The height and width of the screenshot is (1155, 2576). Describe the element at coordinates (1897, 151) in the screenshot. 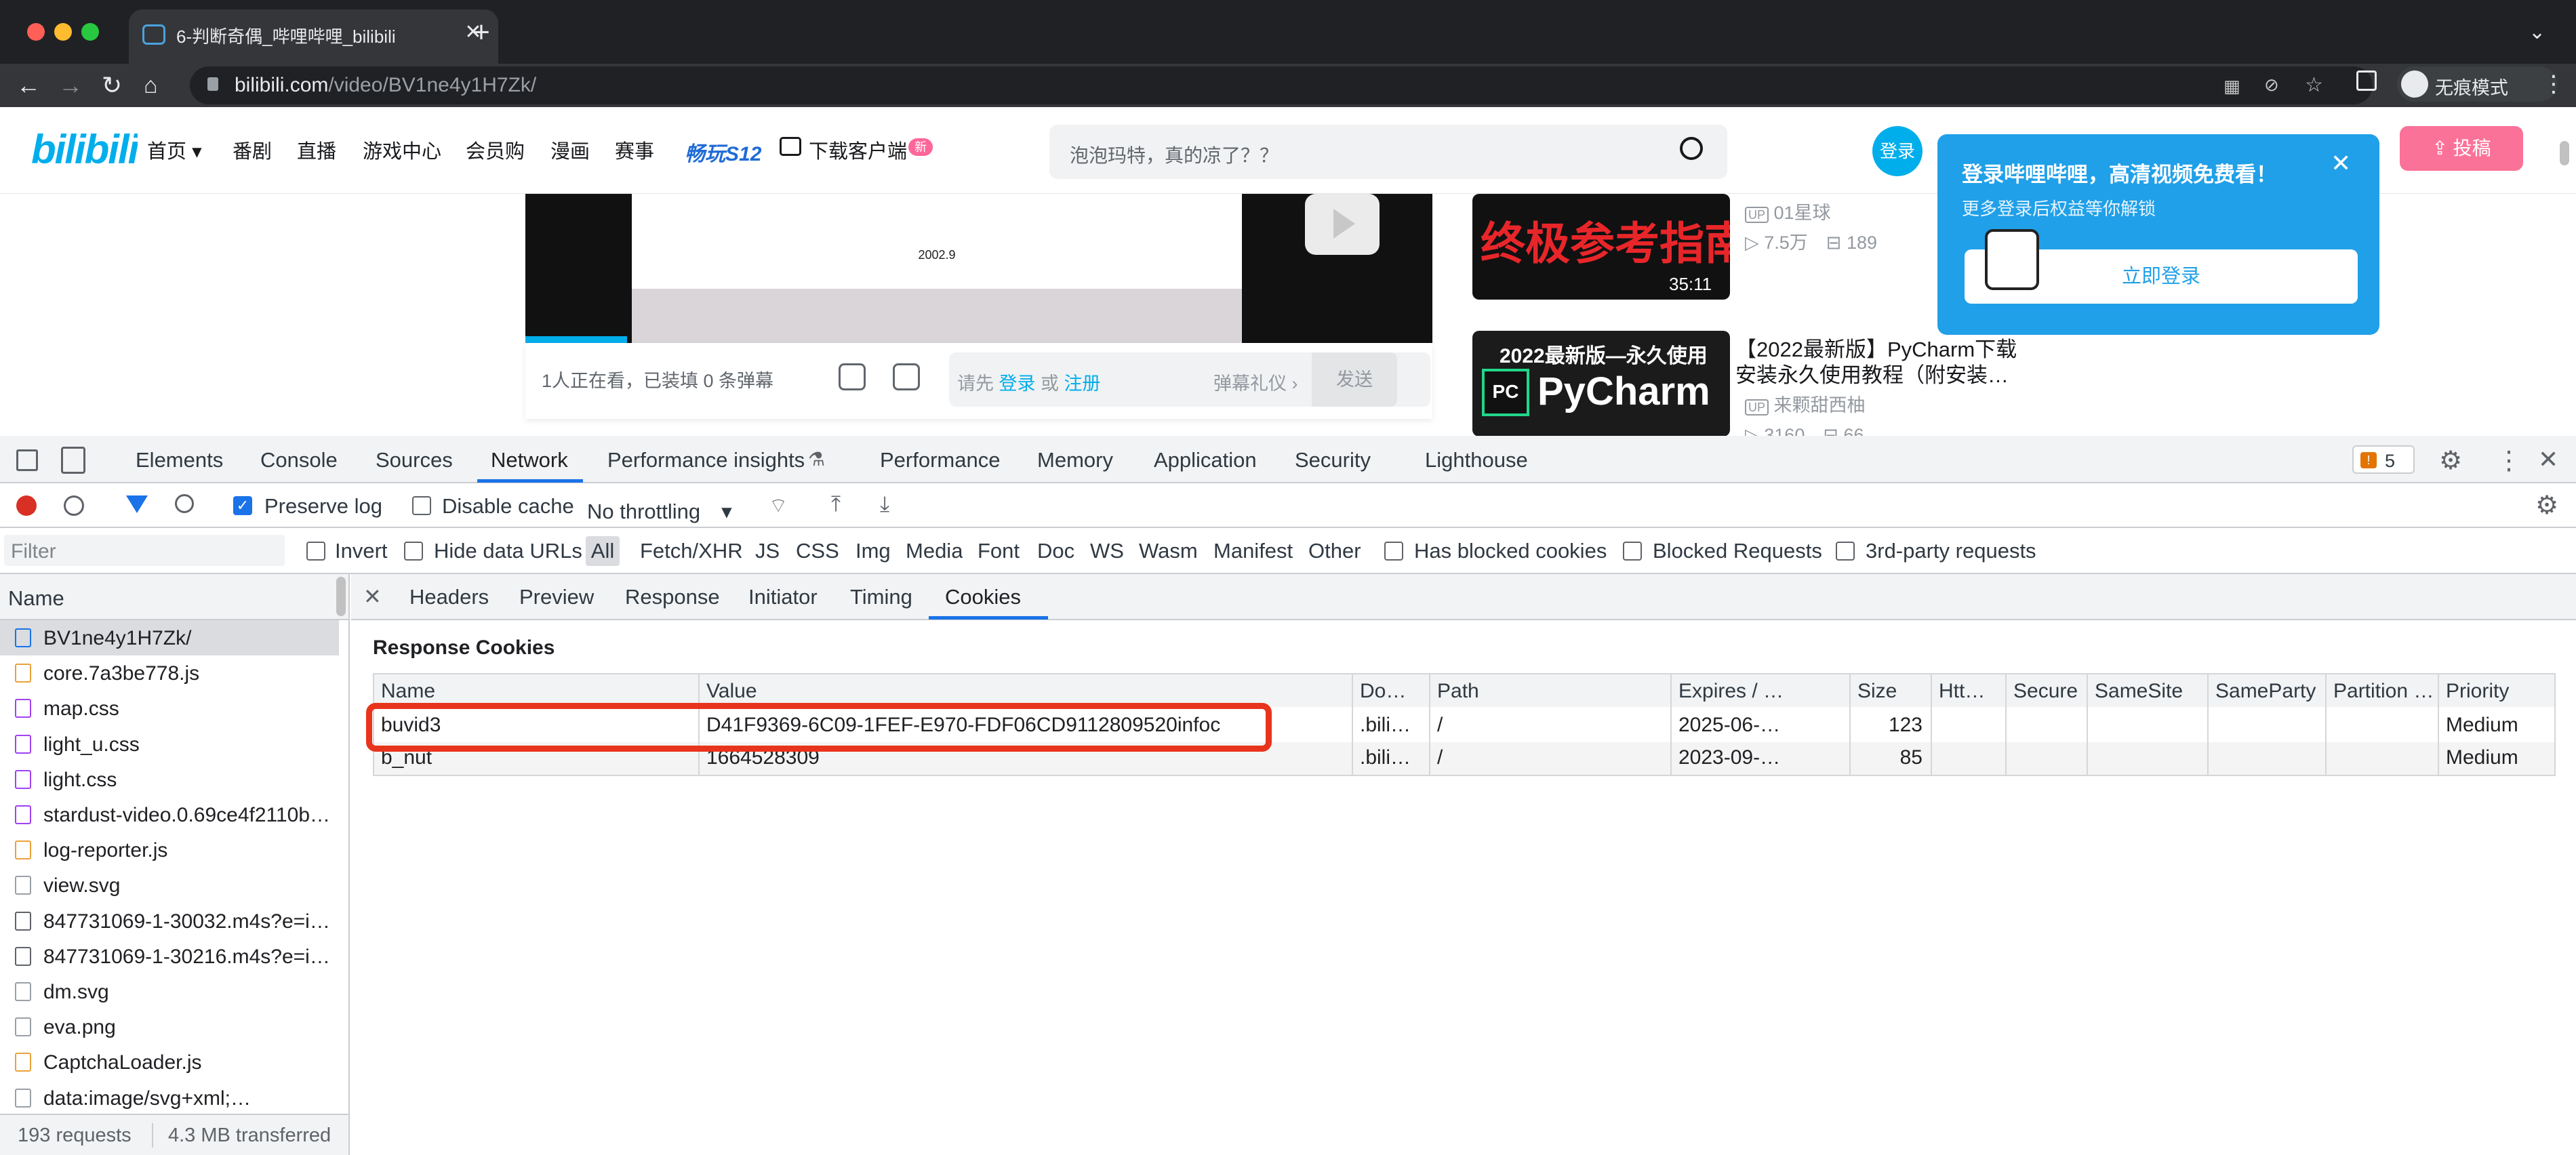

I see `login-avatar-button: 登录` at that location.